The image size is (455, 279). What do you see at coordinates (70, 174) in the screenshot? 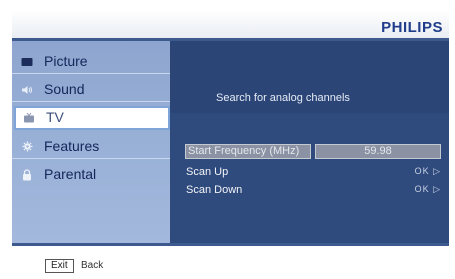
I see `menu-item-label: Parental` at bounding box center [70, 174].